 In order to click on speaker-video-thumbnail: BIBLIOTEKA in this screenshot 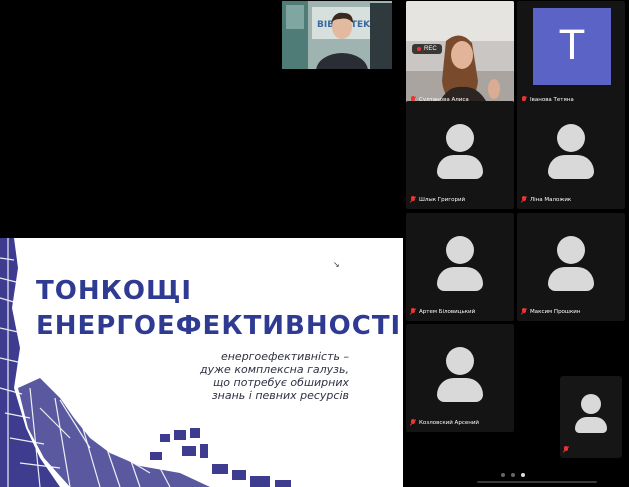, I will do `click(337, 35)`.